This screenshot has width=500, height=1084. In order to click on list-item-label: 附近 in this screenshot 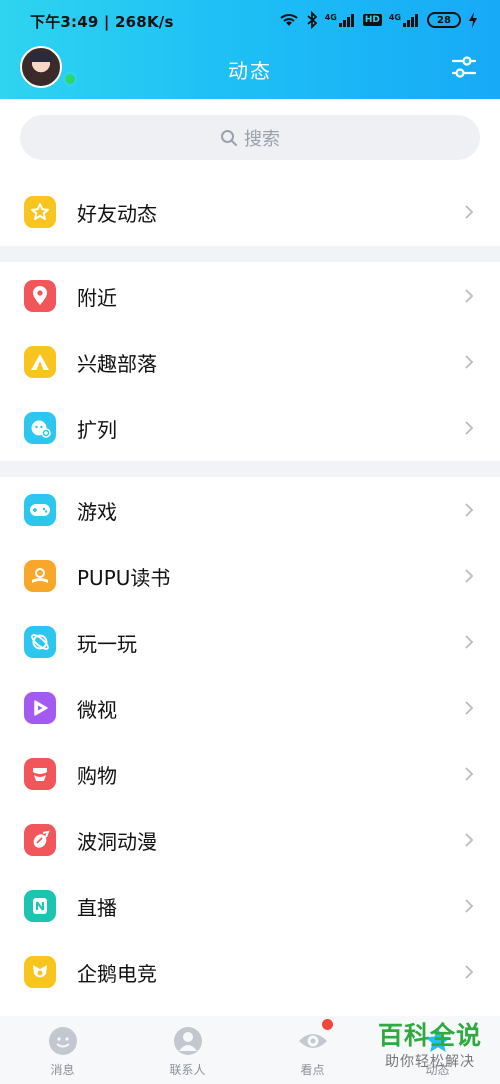, I will do `click(97, 297)`.